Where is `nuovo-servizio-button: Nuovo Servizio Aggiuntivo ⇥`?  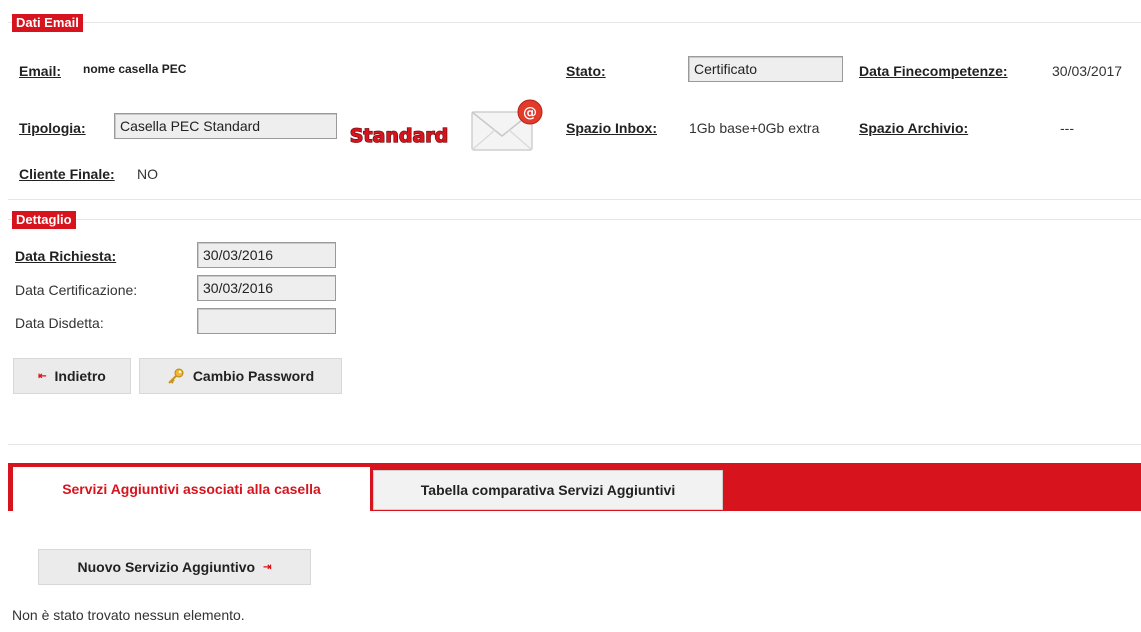
nuovo-servizio-button: Nuovo Servizio Aggiuntivo ⇥ is located at coordinates (174, 567).